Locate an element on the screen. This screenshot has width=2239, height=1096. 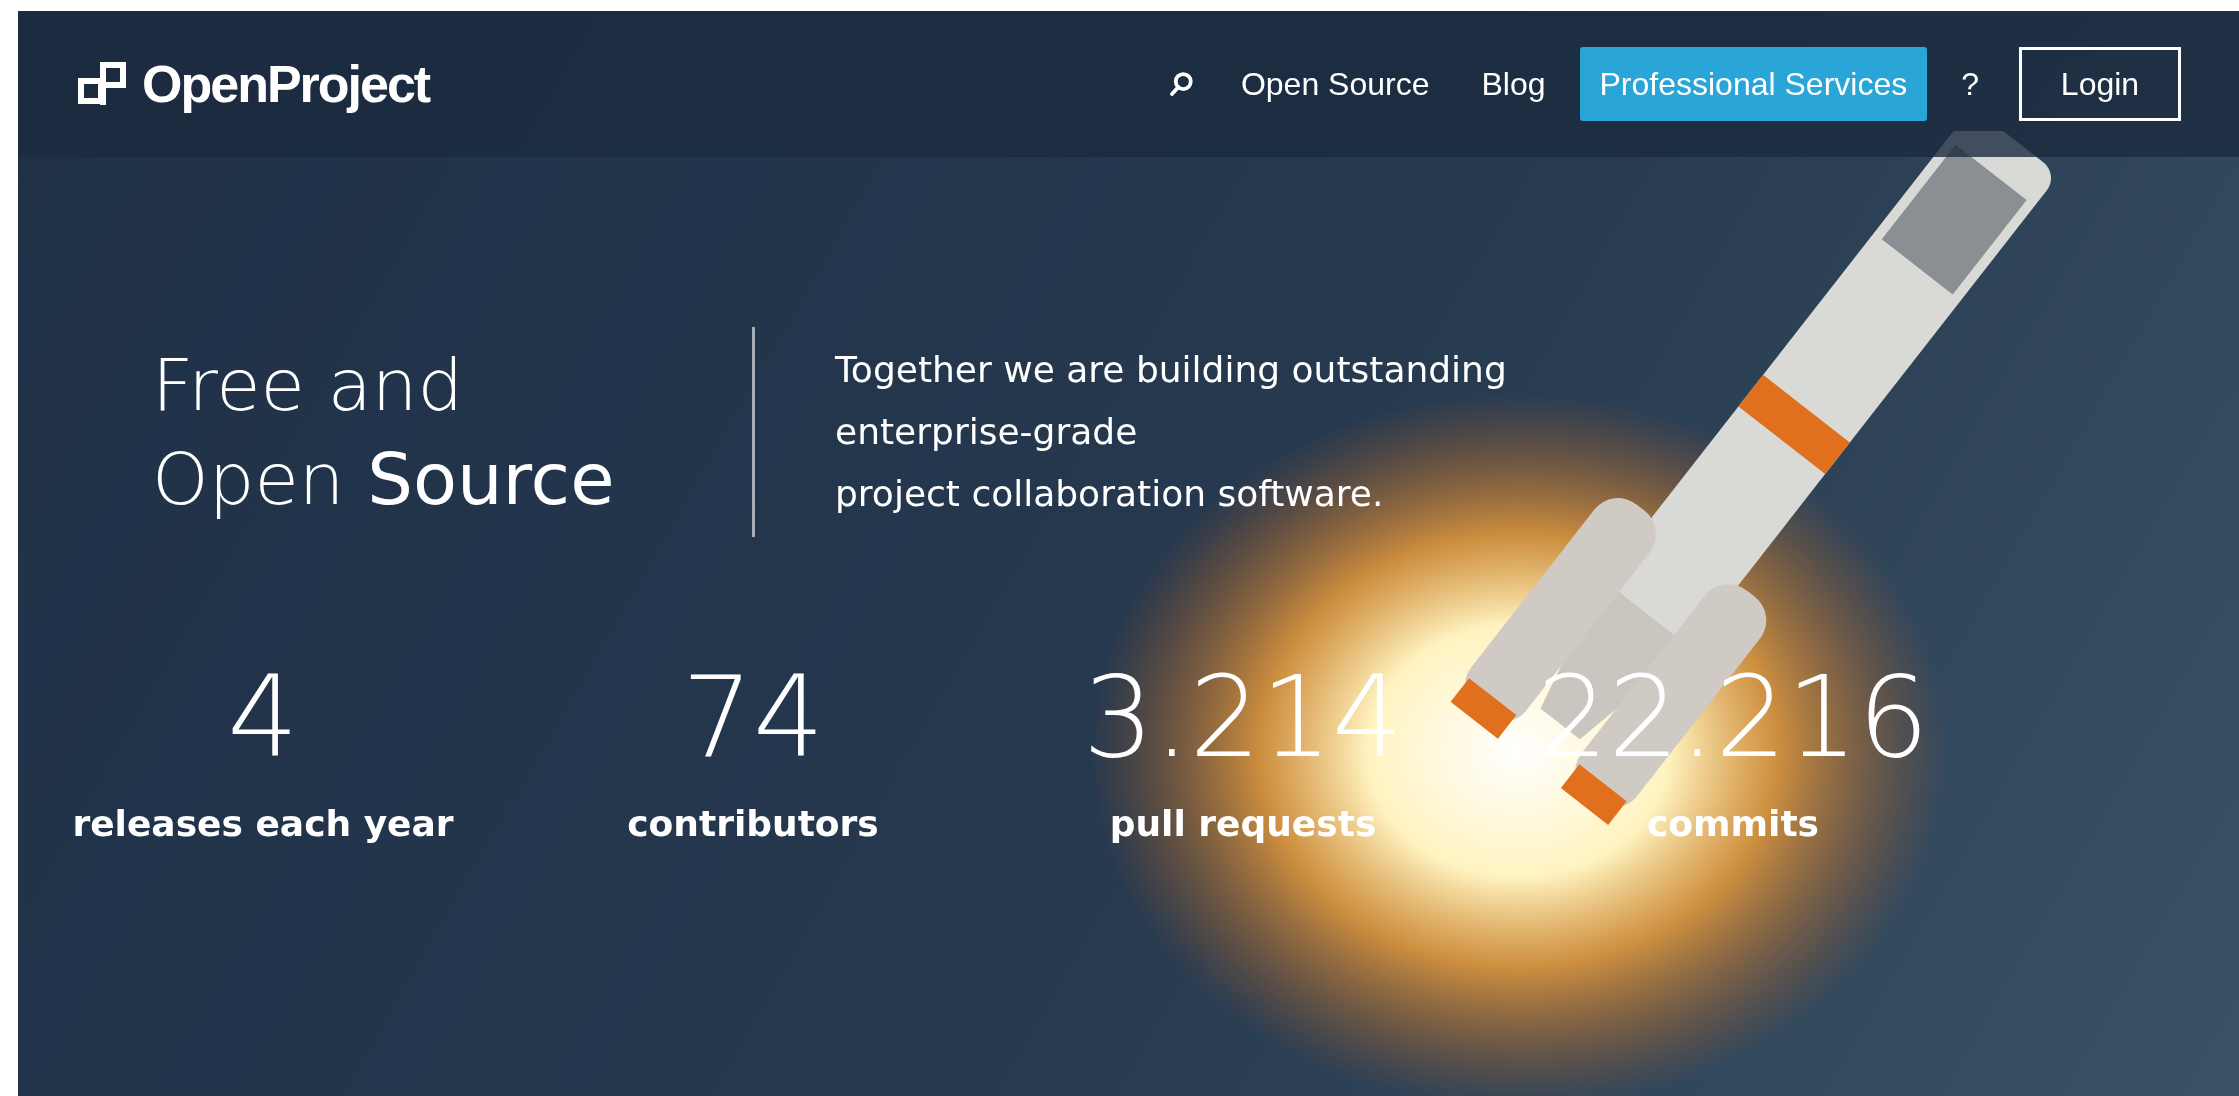
login-button: Login is located at coordinates (2100, 84).